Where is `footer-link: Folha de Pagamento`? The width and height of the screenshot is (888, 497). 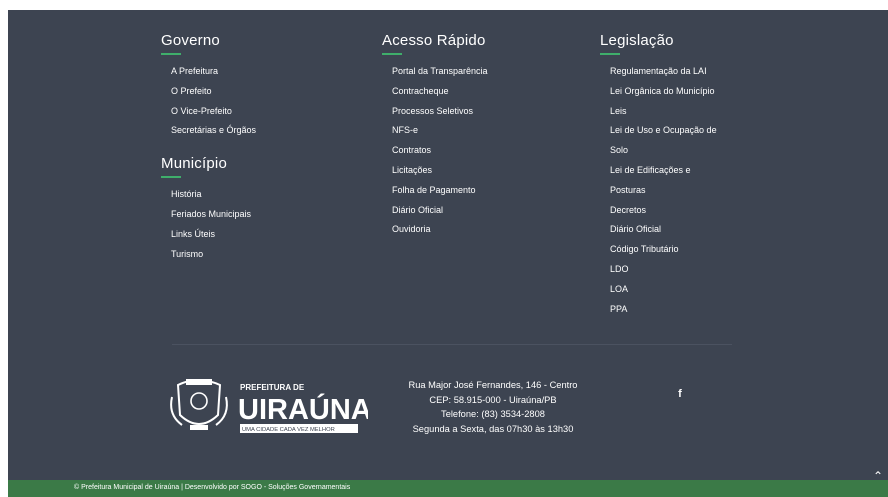 footer-link: Folha de Pagamento is located at coordinates (440, 191).